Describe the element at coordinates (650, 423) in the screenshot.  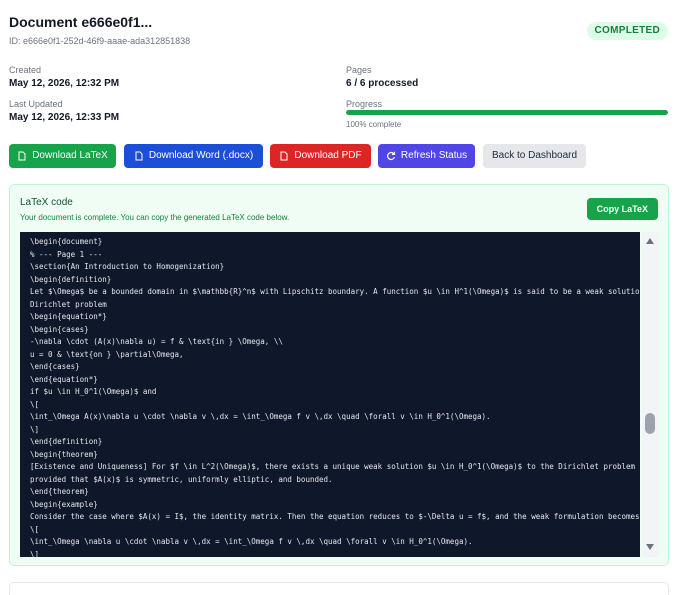
I see `scroll-thumb` at that location.